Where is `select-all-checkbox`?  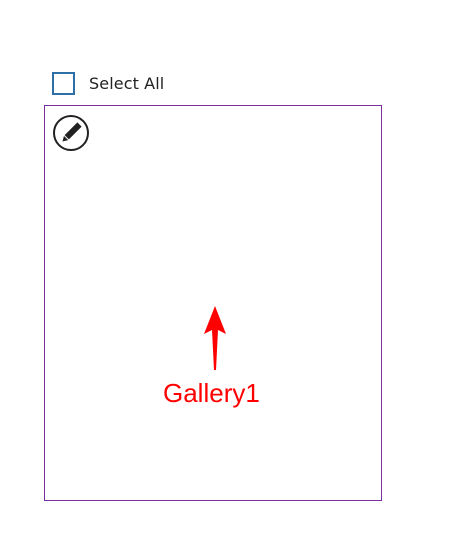 select-all-checkbox is located at coordinates (63, 83).